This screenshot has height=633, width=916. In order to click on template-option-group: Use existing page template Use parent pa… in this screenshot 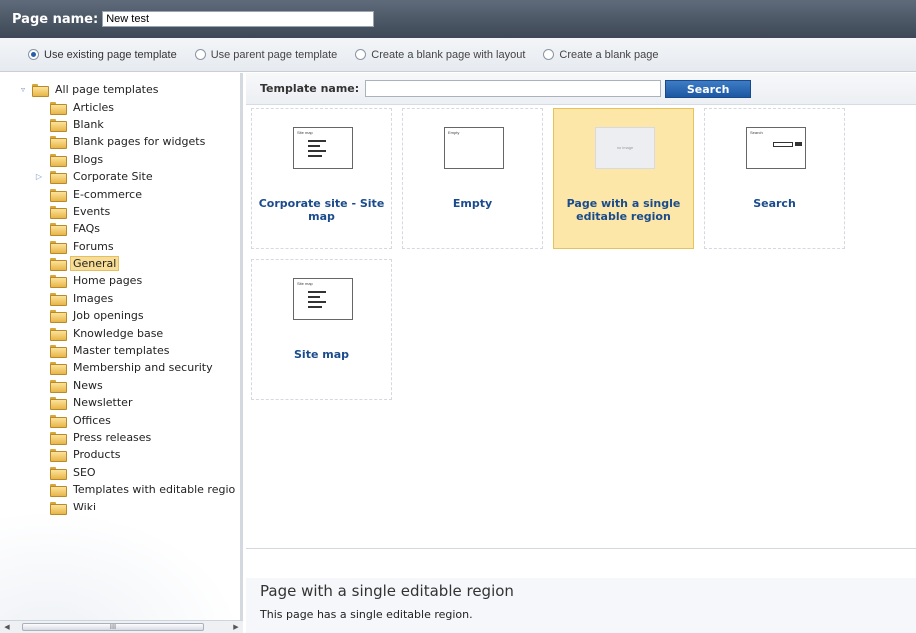, I will do `click(458, 55)`.